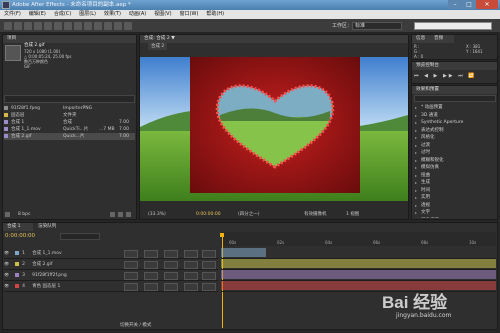 This screenshot has height=333, width=500. What do you see at coordinates (42, 264) in the screenshot?
I see `layer-name: 合成 2.gif` at bounding box center [42, 264].